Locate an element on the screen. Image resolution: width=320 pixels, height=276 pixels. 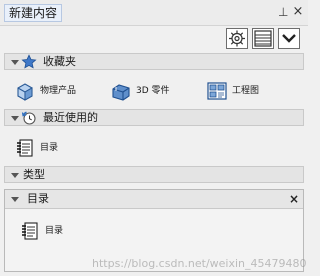
favorite-item-drawing: 工程图 is located at coordinates (251, 91).